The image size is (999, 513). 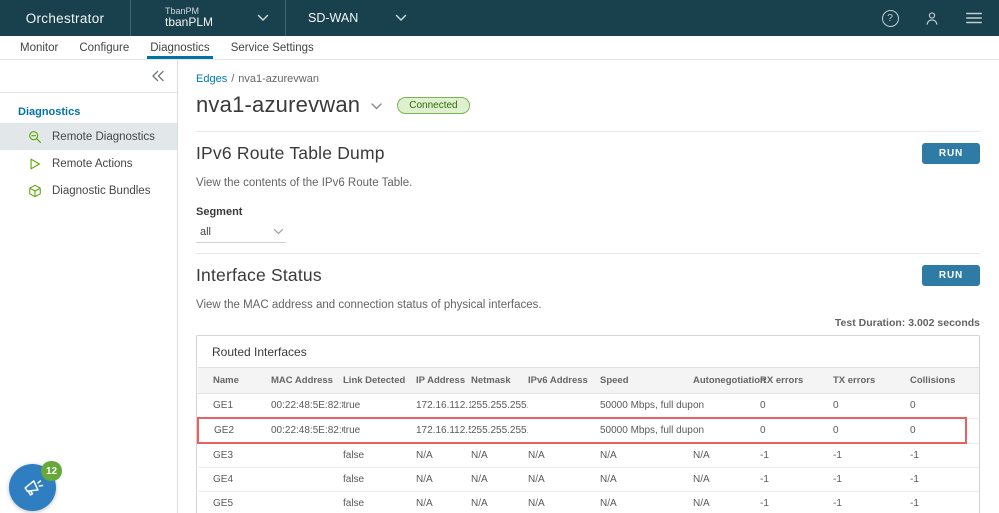 I want to click on cell: 172.16.112.132, so click(x=443, y=406).